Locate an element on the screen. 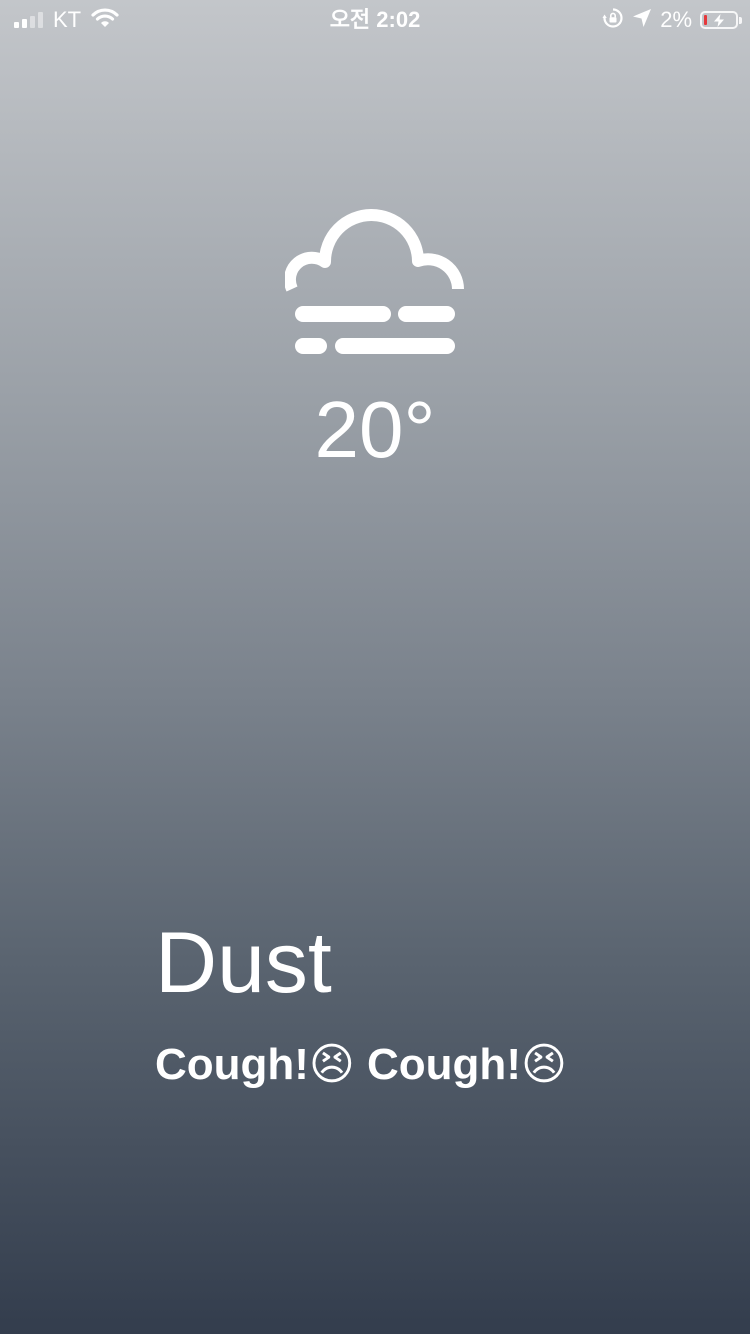 The image size is (750, 1334). battery-level-fill is located at coordinates (705, 20).